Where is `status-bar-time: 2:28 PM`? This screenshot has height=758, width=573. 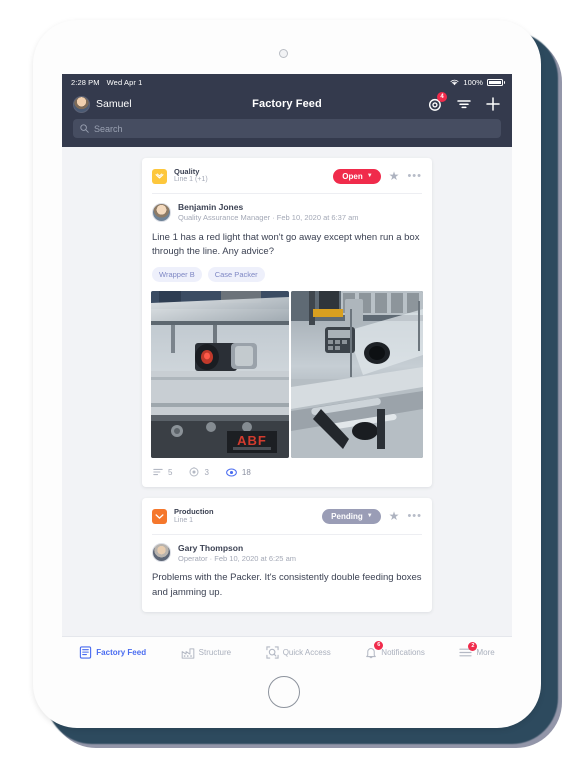 status-bar-time: 2:28 PM is located at coordinates (85, 82).